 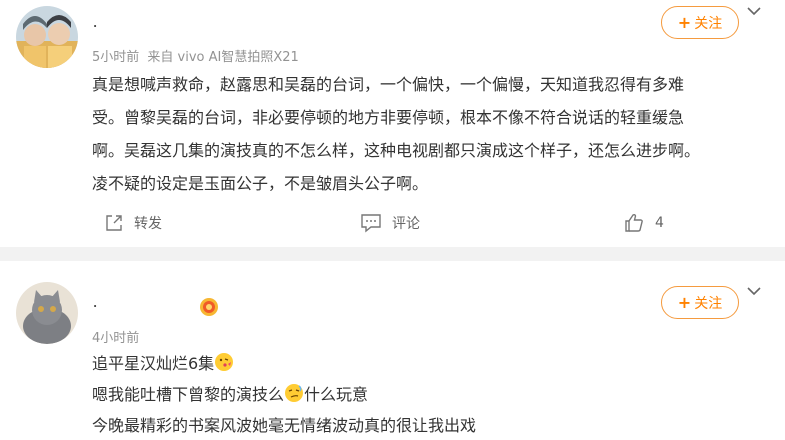 What do you see at coordinates (188, 394) in the screenshot?
I see `comment-line-text: 嗯我能吐槽下曾黎的演技么` at bounding box center [188, 394].